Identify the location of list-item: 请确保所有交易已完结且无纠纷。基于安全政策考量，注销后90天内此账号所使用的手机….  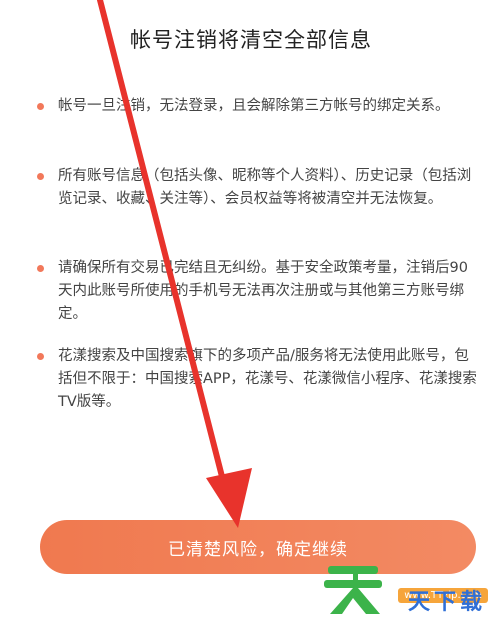
(255, 291).